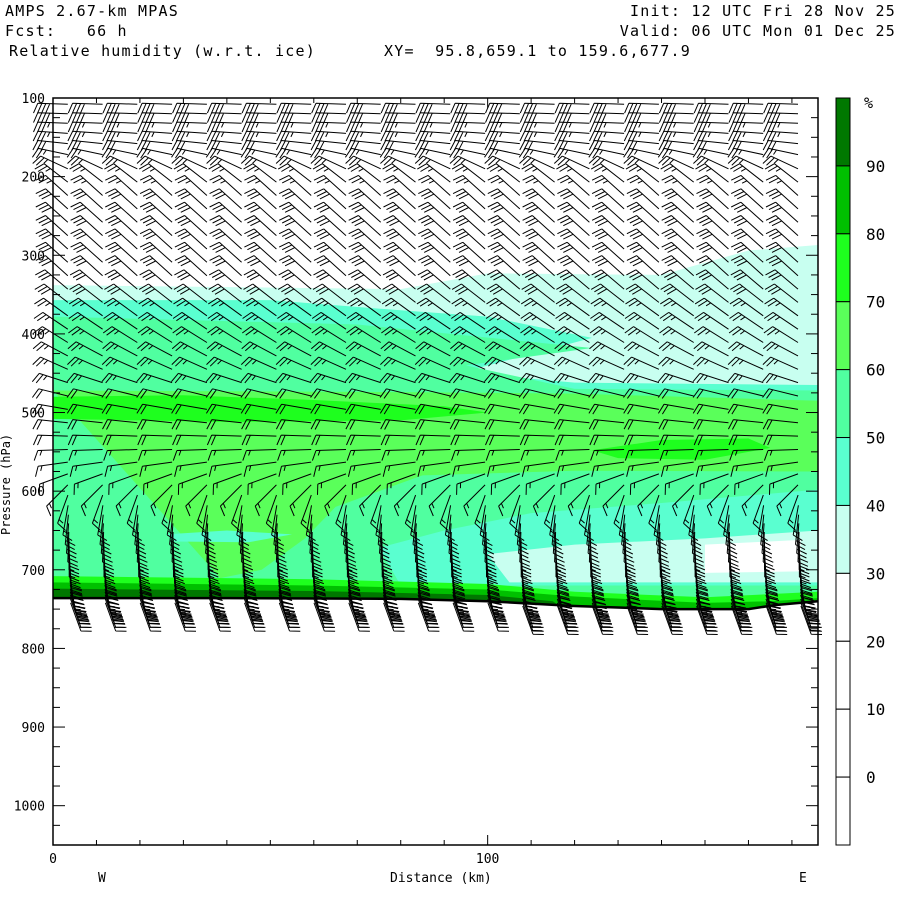 The width and height of the screenshot is (900, 900). What do you see at coordinates (33, 335) in the screenshot?
I see `y-tick-label: 400` at bounding box center [33, 335].